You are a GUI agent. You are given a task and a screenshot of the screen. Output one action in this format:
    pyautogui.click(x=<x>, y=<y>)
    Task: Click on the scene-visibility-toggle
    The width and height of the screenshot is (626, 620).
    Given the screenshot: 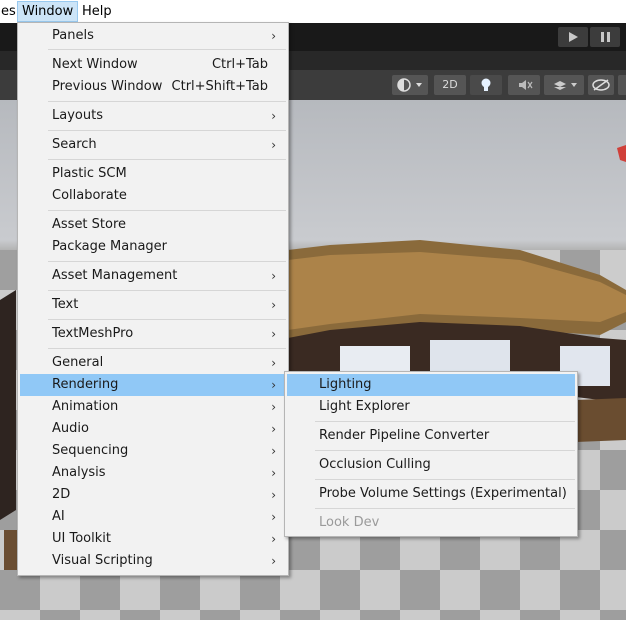 What is the action you would take?
    pyautogui.click(x=601, y=85)
    